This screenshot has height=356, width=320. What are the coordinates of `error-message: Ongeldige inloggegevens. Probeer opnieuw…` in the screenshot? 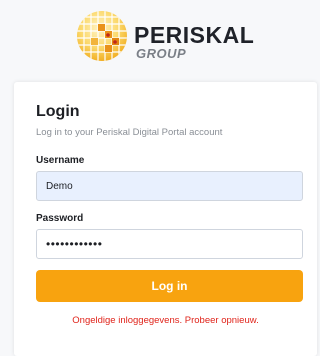 It's located at (165, 320).